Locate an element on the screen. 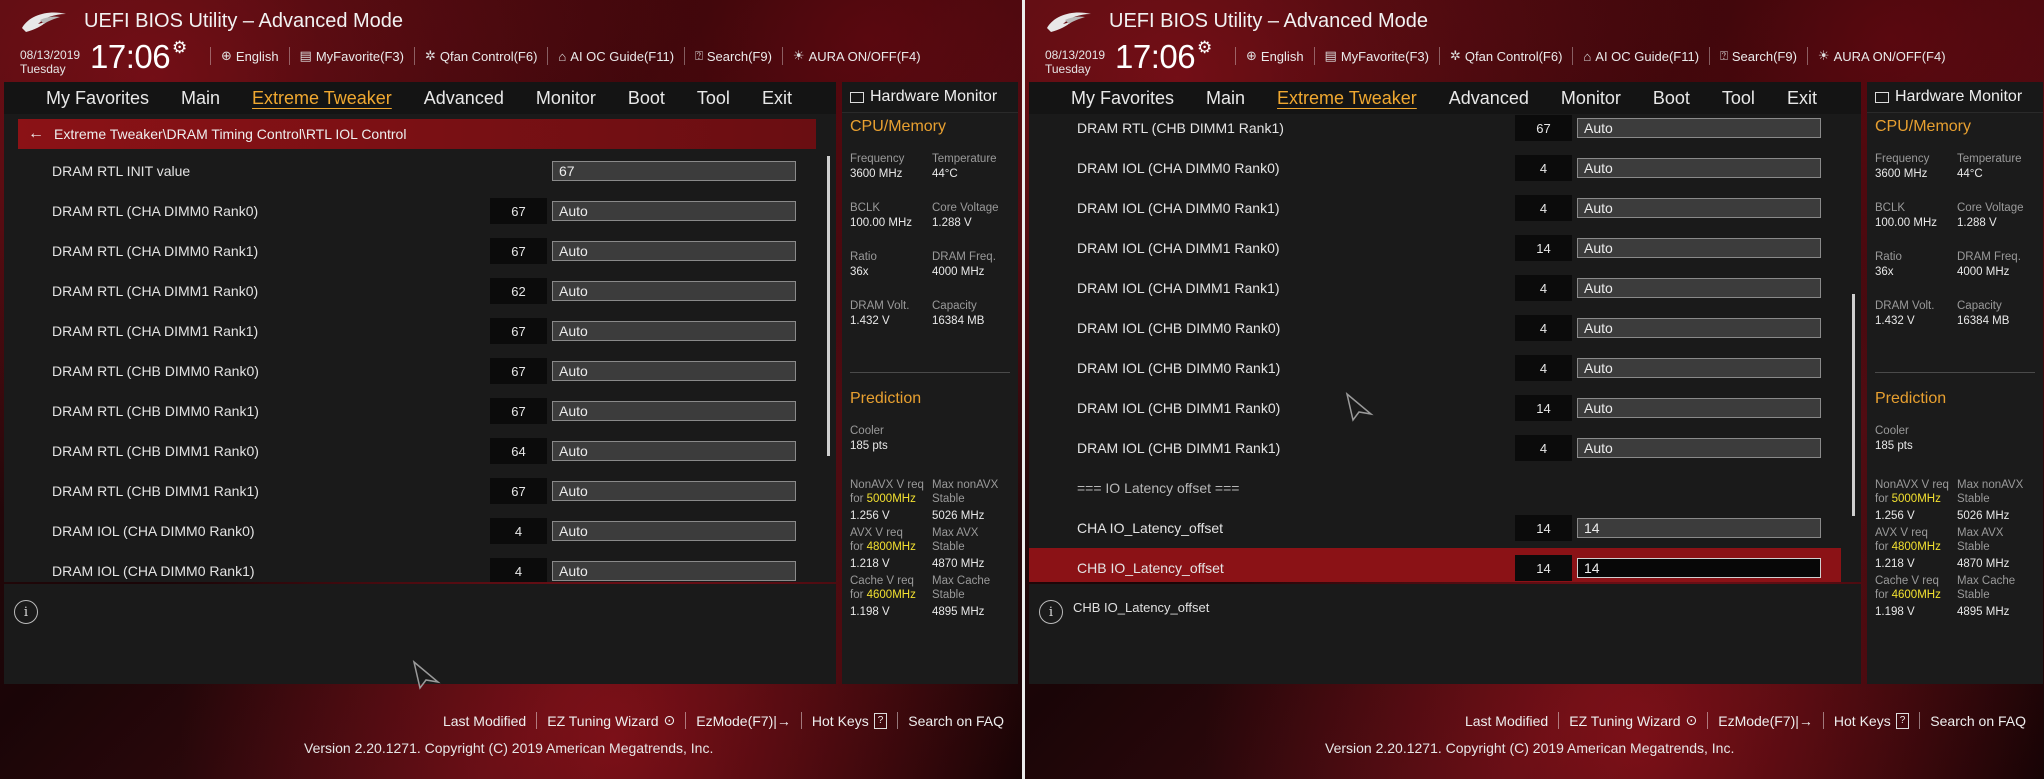 The width and height of the screenshot is (2044, 779). setting-row: DRAM IOL (CHA DIMM1 Rank1) 4 Auto is located at coordinates (1435, 288).